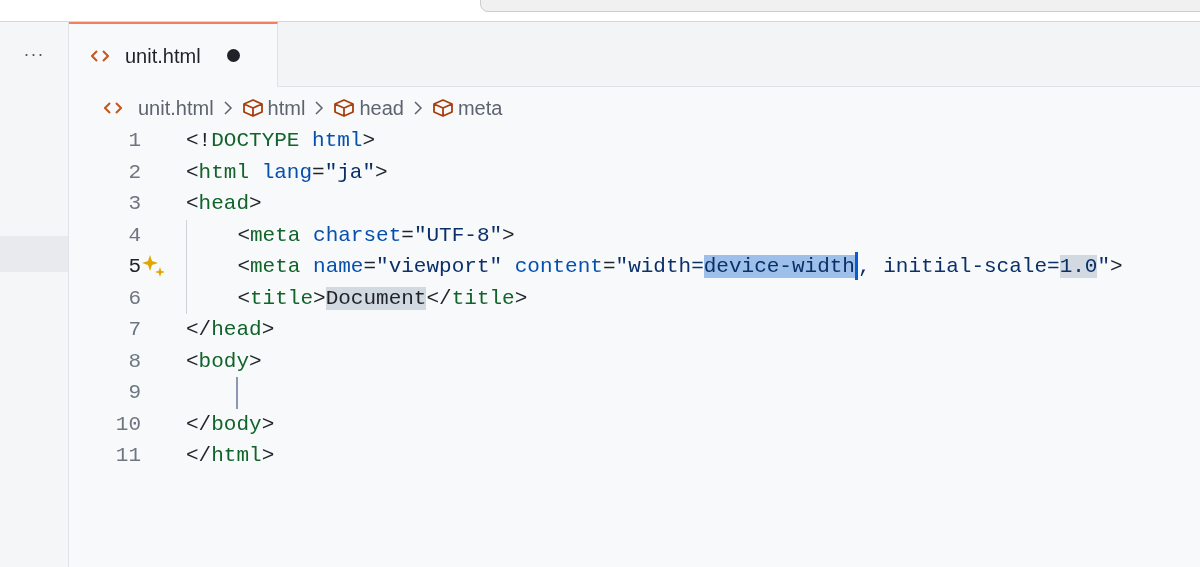  What do you see at coordinates (159, 108) in the screenshot?
I see `breadcrumb-item: unit.html` at bounding box center [159, 108].